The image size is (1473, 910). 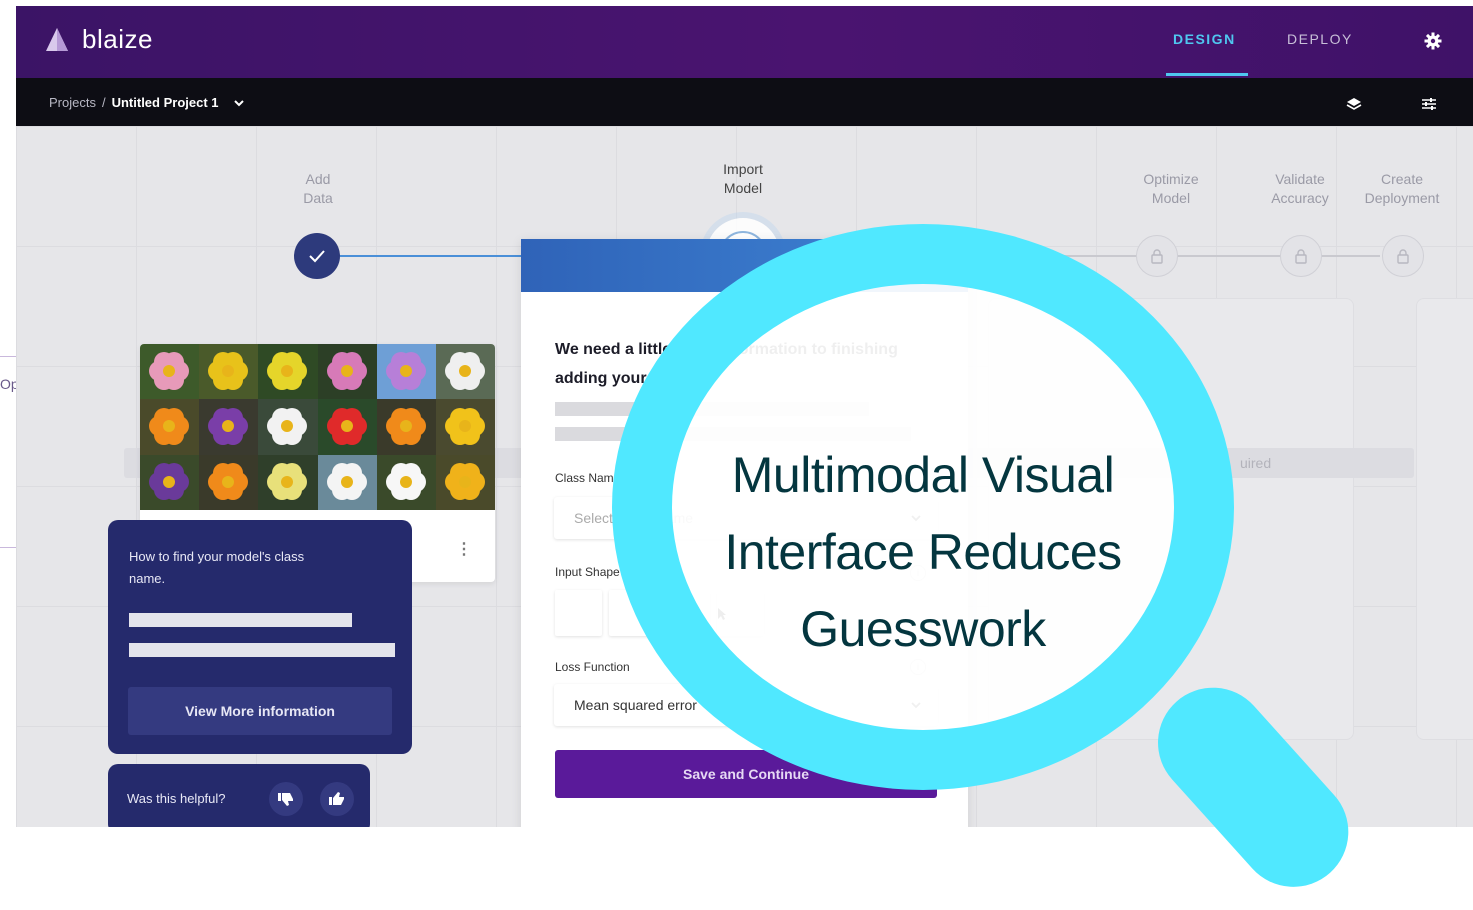 What do you see at coordinates (217, 567) in the screenshot?
I see `help-title: How to find your model's class name.` at bounding box center [217, 567].